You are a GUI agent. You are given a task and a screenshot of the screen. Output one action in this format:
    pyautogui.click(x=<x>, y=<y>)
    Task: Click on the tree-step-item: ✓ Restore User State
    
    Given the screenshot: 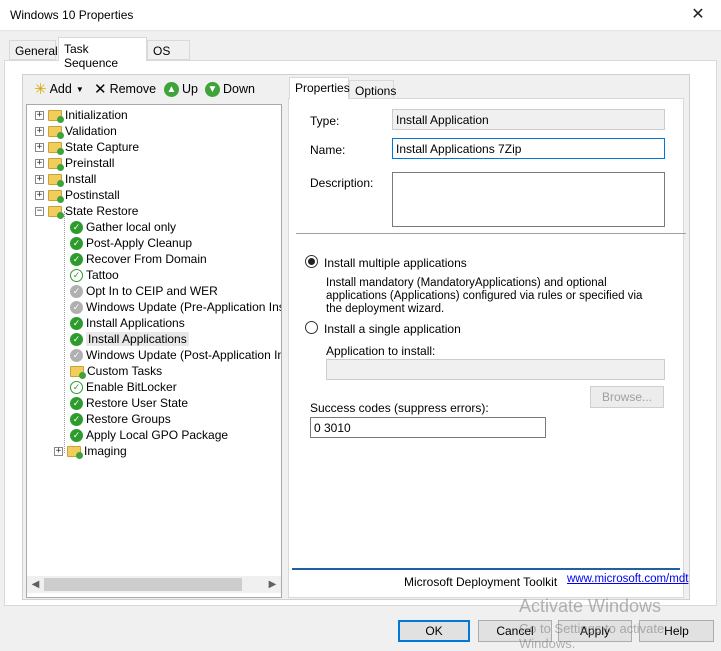 What is the action you would take?
    pyautogui.click(x=129, y=403)
    